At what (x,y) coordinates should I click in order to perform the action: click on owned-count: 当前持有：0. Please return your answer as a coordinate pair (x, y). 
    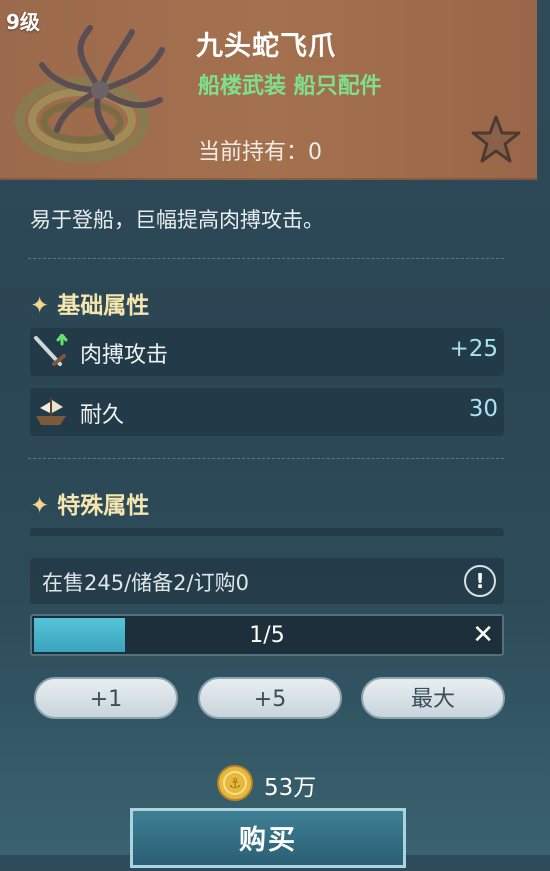
    Looking at the image, I should click on (260, 150).